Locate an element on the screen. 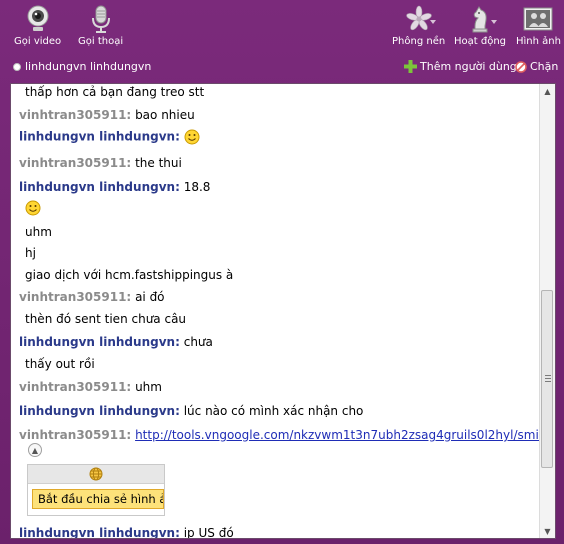 The height and width of the screenshot is (544, 564). contact-name: linhdungvn linhdungvn is located at coordinates (88, 66).